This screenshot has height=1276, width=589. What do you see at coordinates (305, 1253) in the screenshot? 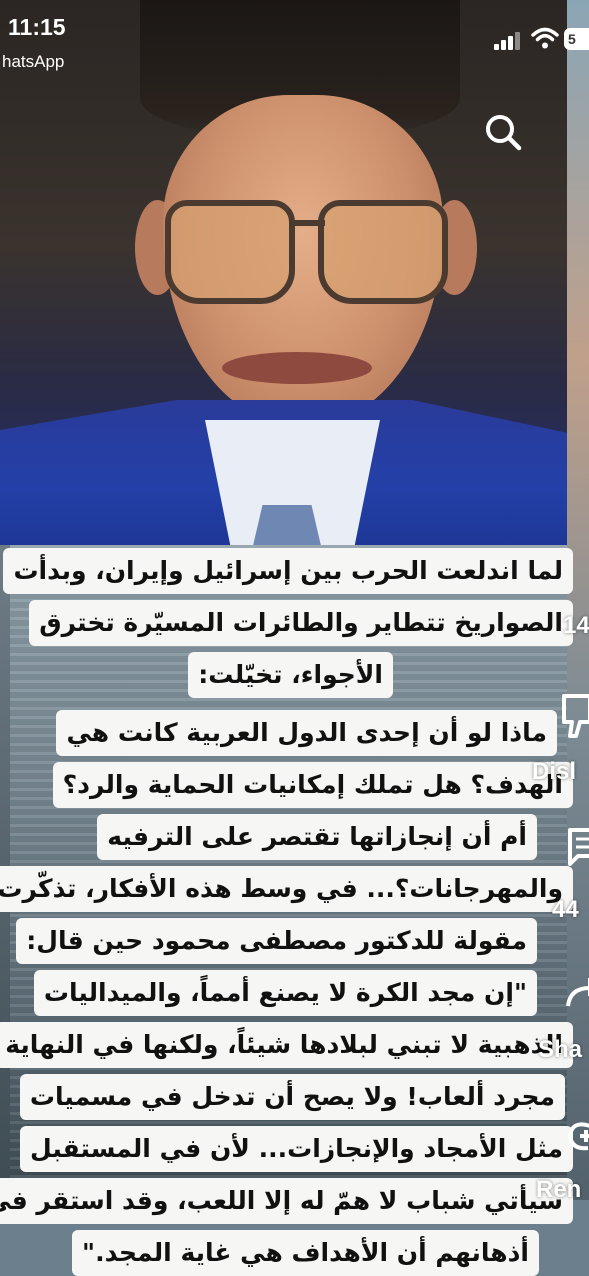
I see `caption-line: أذهانهم أن الأهداف هي غاية المجد."` at bounding box center [305, 1253].